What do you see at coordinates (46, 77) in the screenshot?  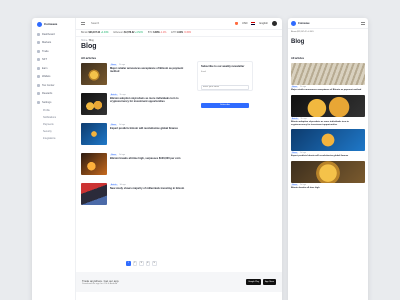 I see `sidebar-item-label: Wallets` at bounding box center [46, 77].